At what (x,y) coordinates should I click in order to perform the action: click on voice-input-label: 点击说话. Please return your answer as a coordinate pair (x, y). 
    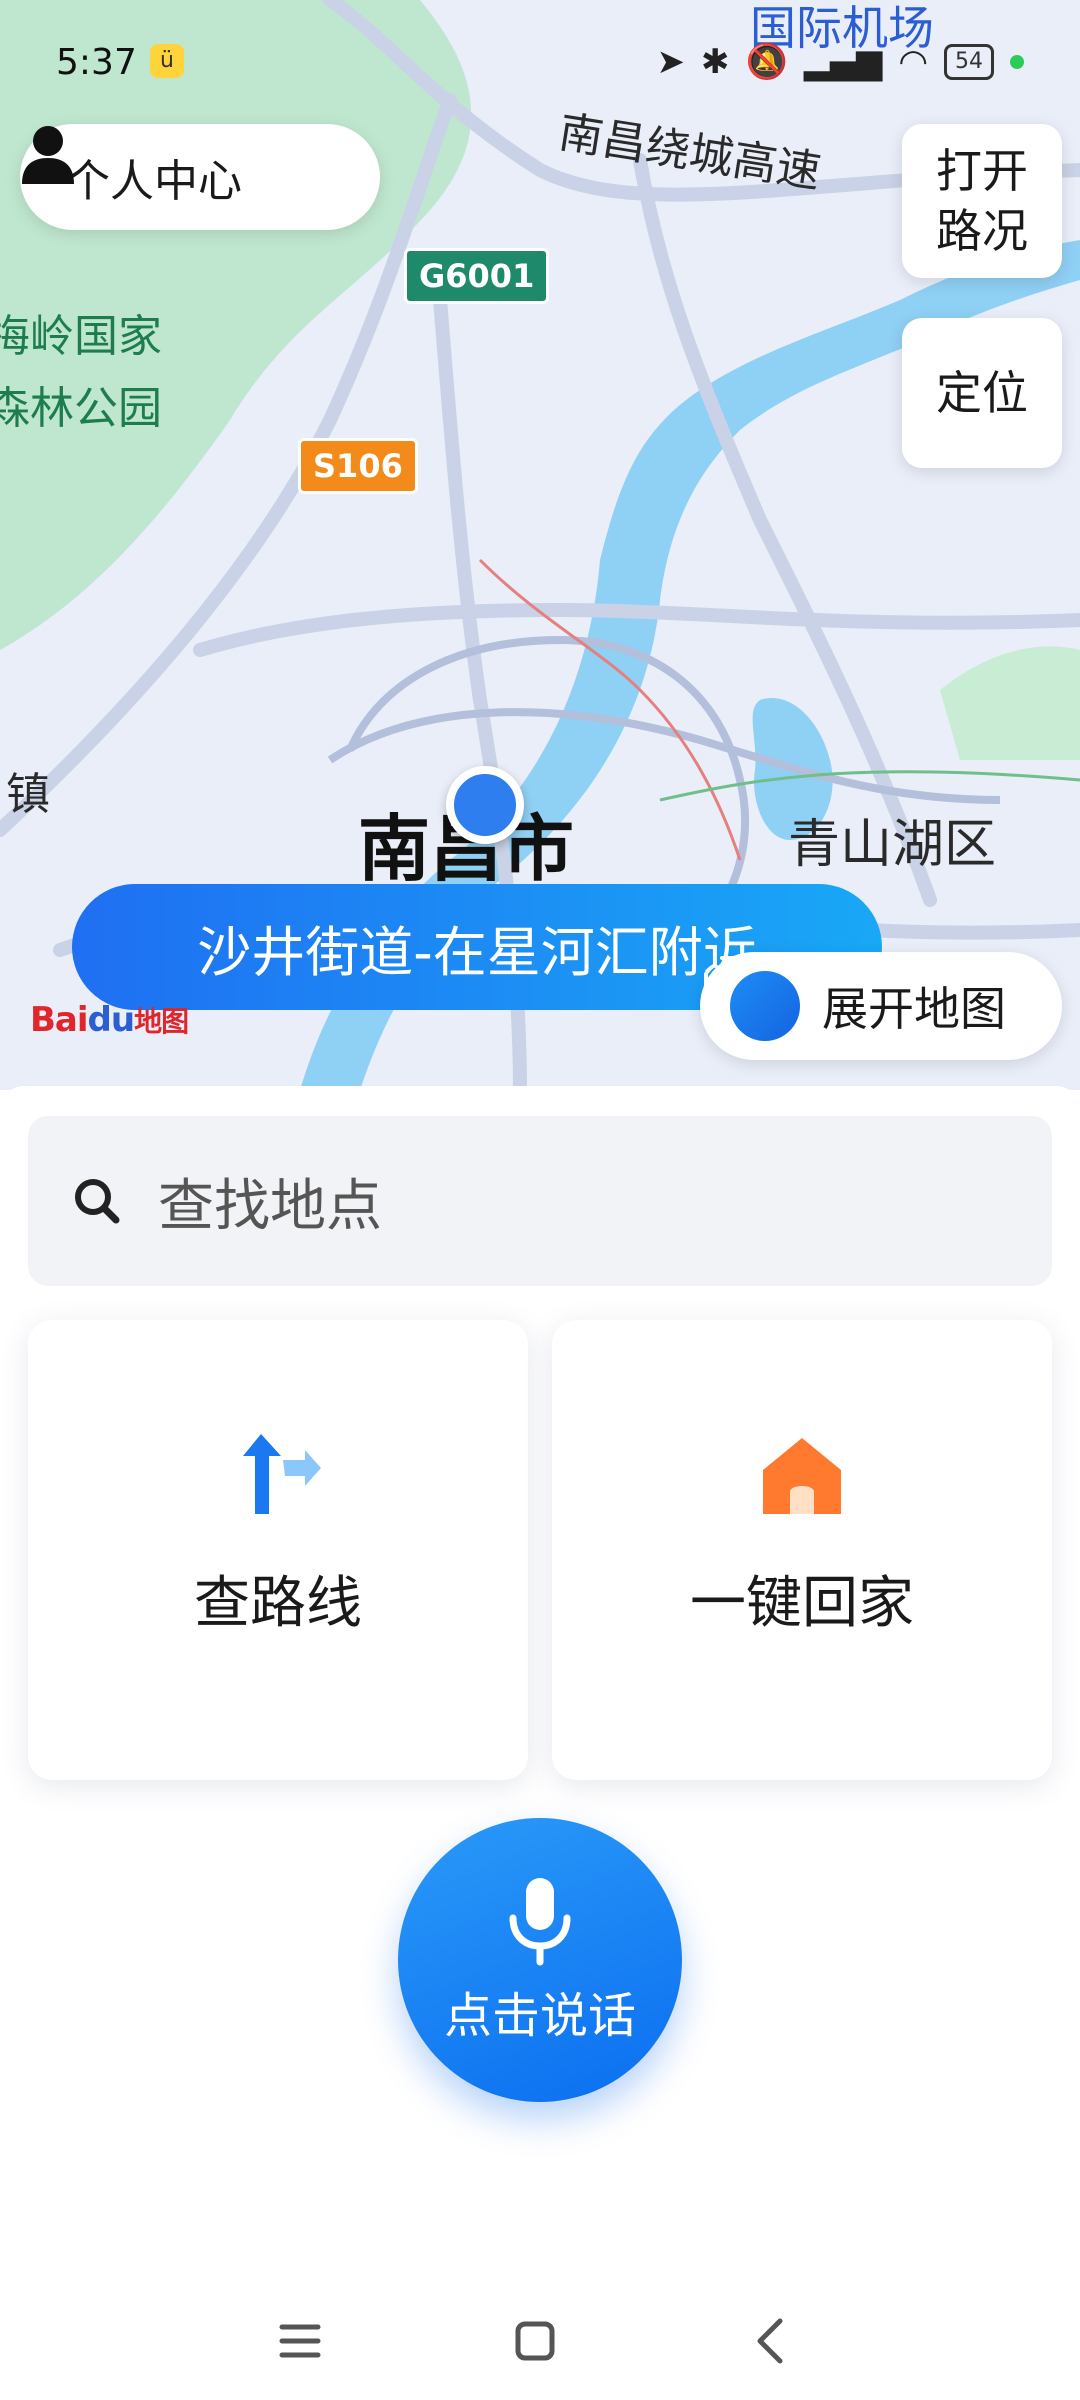
    Looking at the image, I should click on (539, 2016).